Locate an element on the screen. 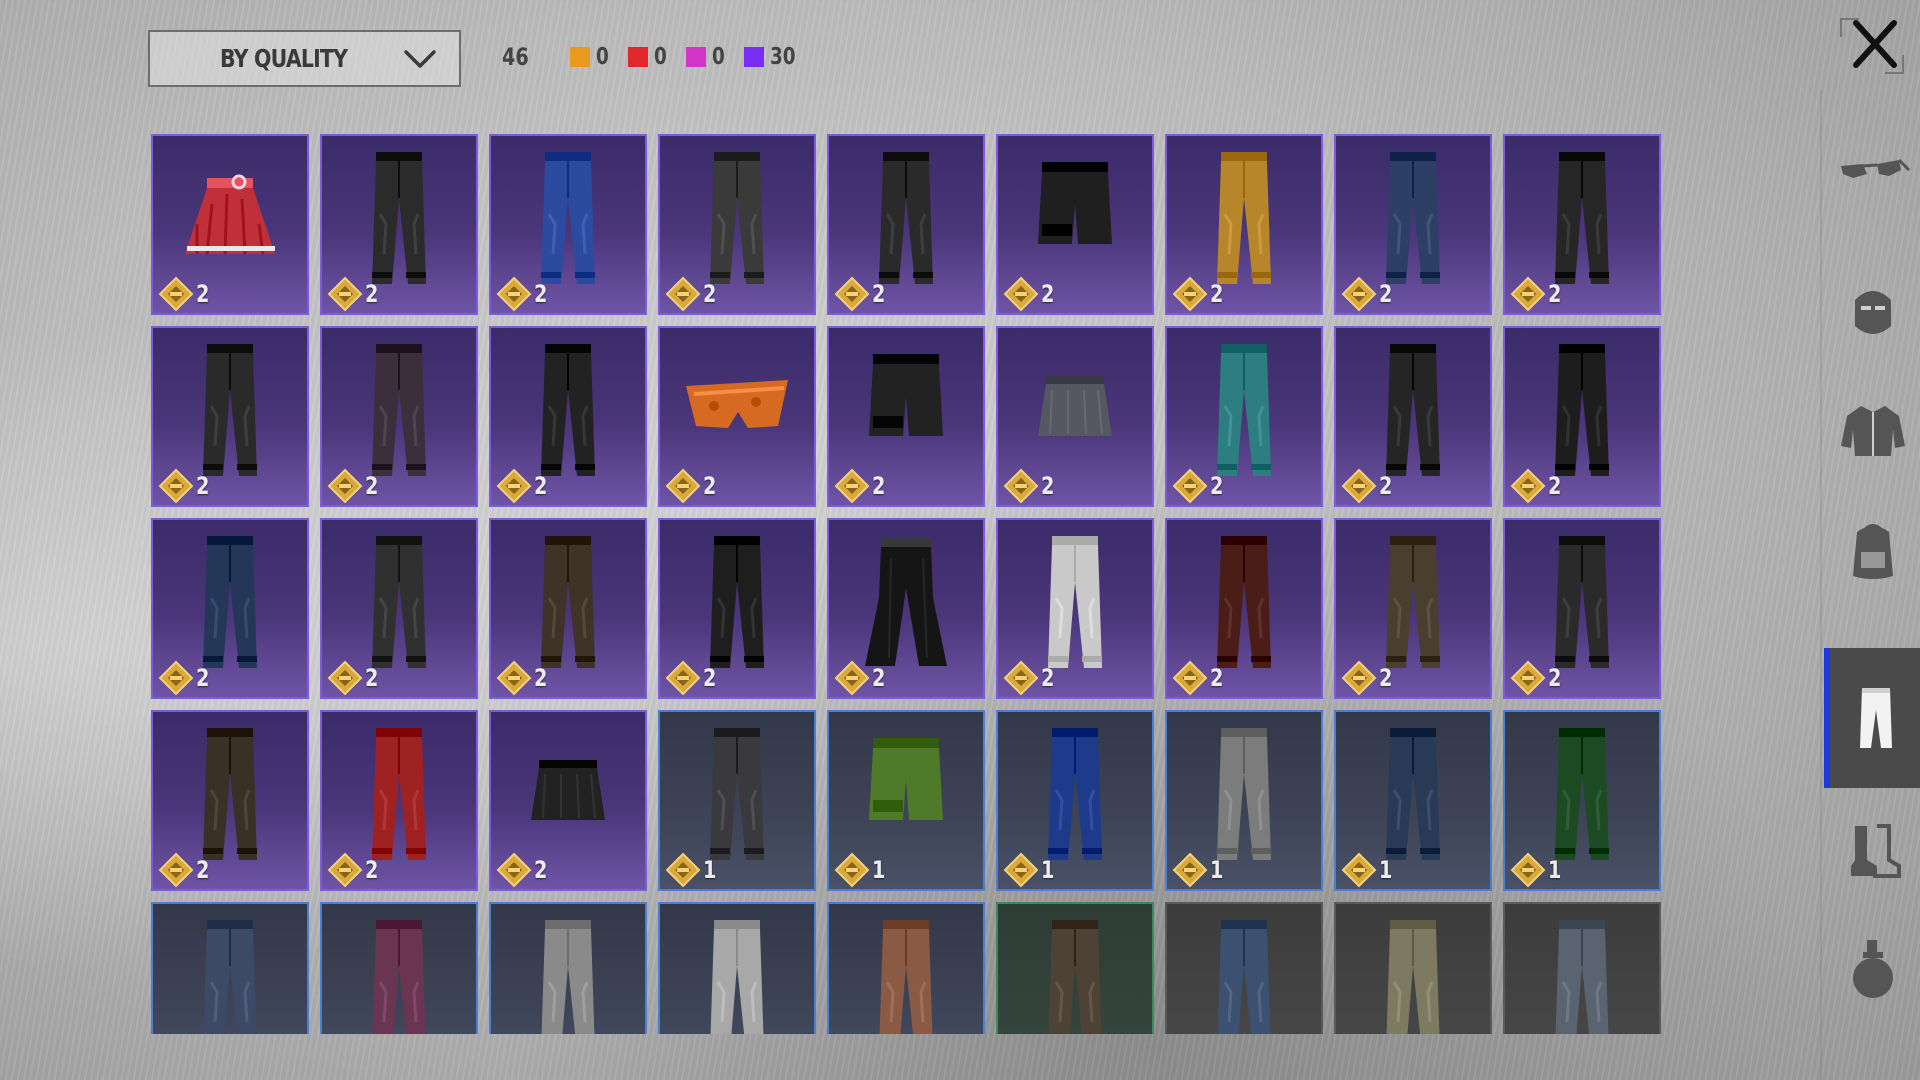 This screenshot has height=1080, width=1920. sort-label: BY QUALITY is located at coordinates (284, 58).